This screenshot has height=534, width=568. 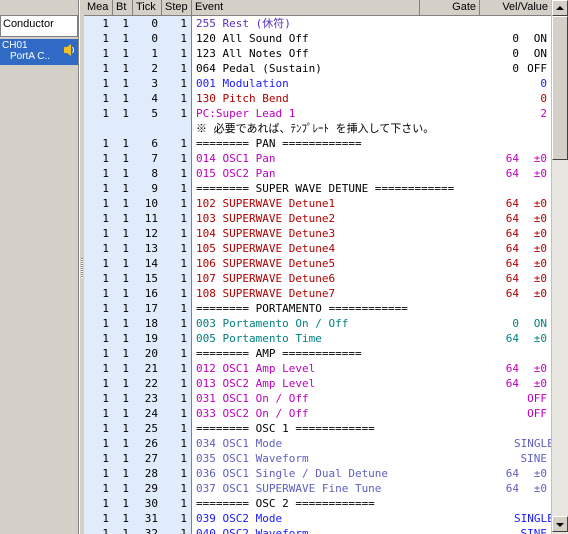 I want to click on cell-event: 015 OSC2 Pan, so click(x=235, y=173).